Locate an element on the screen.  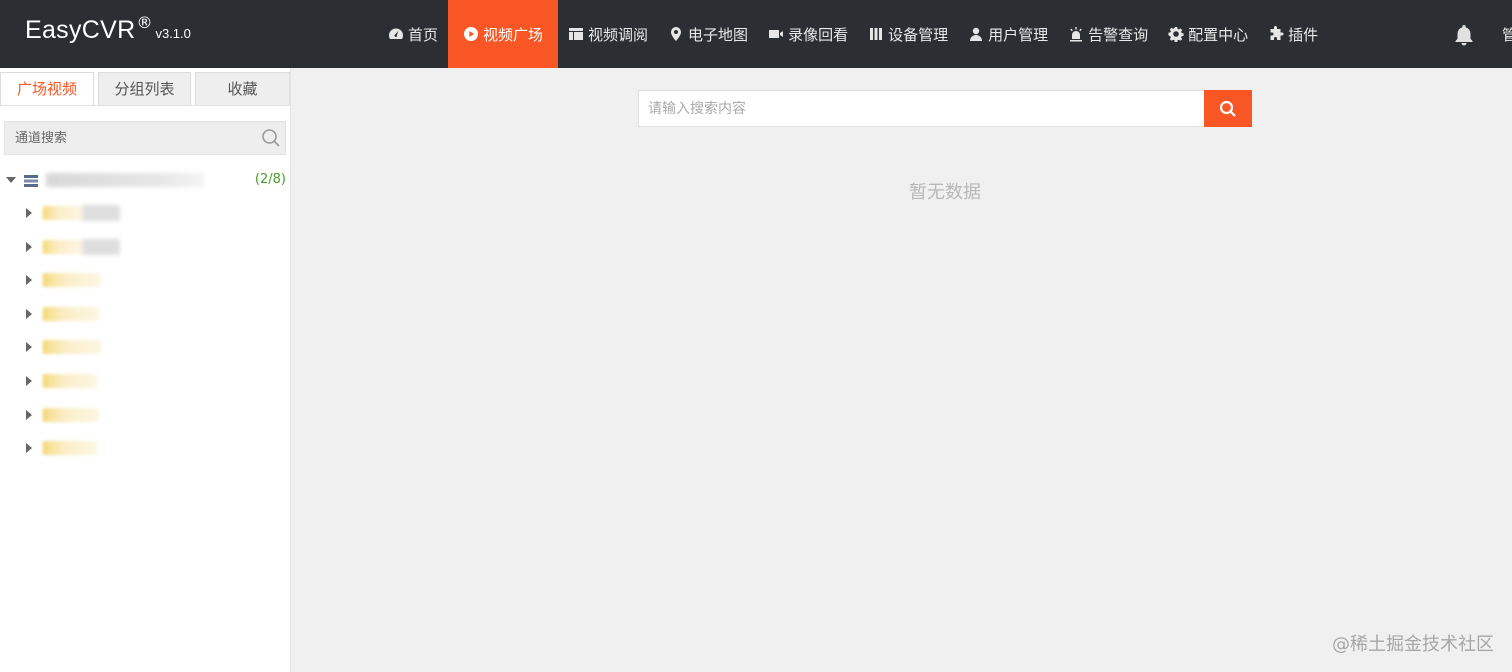
nav-item-map: 电子地图 is located at coordinates (708, 34).